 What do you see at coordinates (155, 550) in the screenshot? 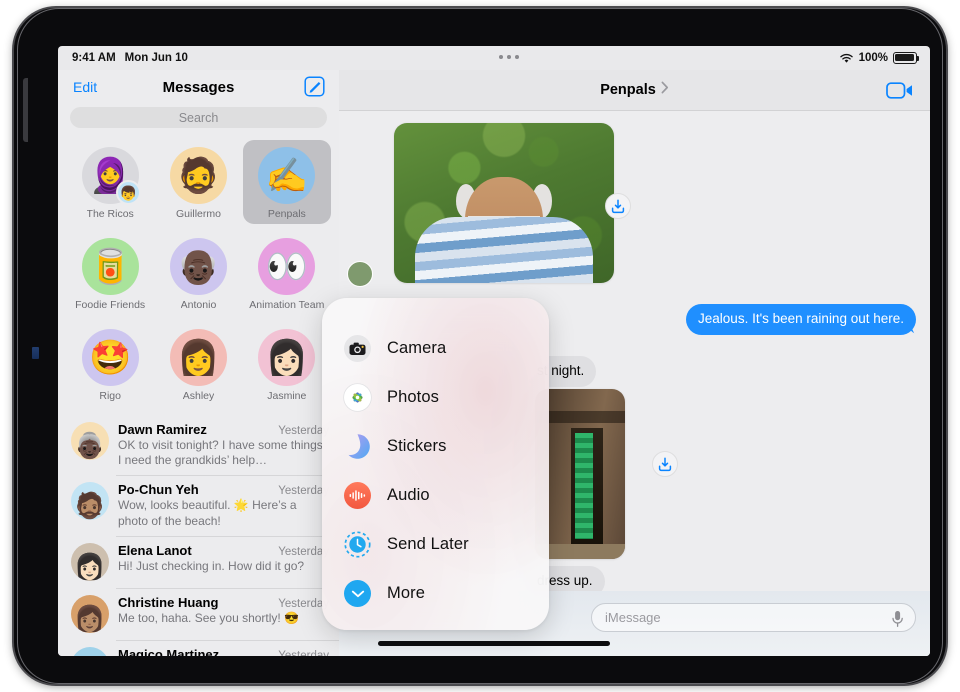
I see `conversation-name: Elena Lanot` at bounding box center [155, 550].